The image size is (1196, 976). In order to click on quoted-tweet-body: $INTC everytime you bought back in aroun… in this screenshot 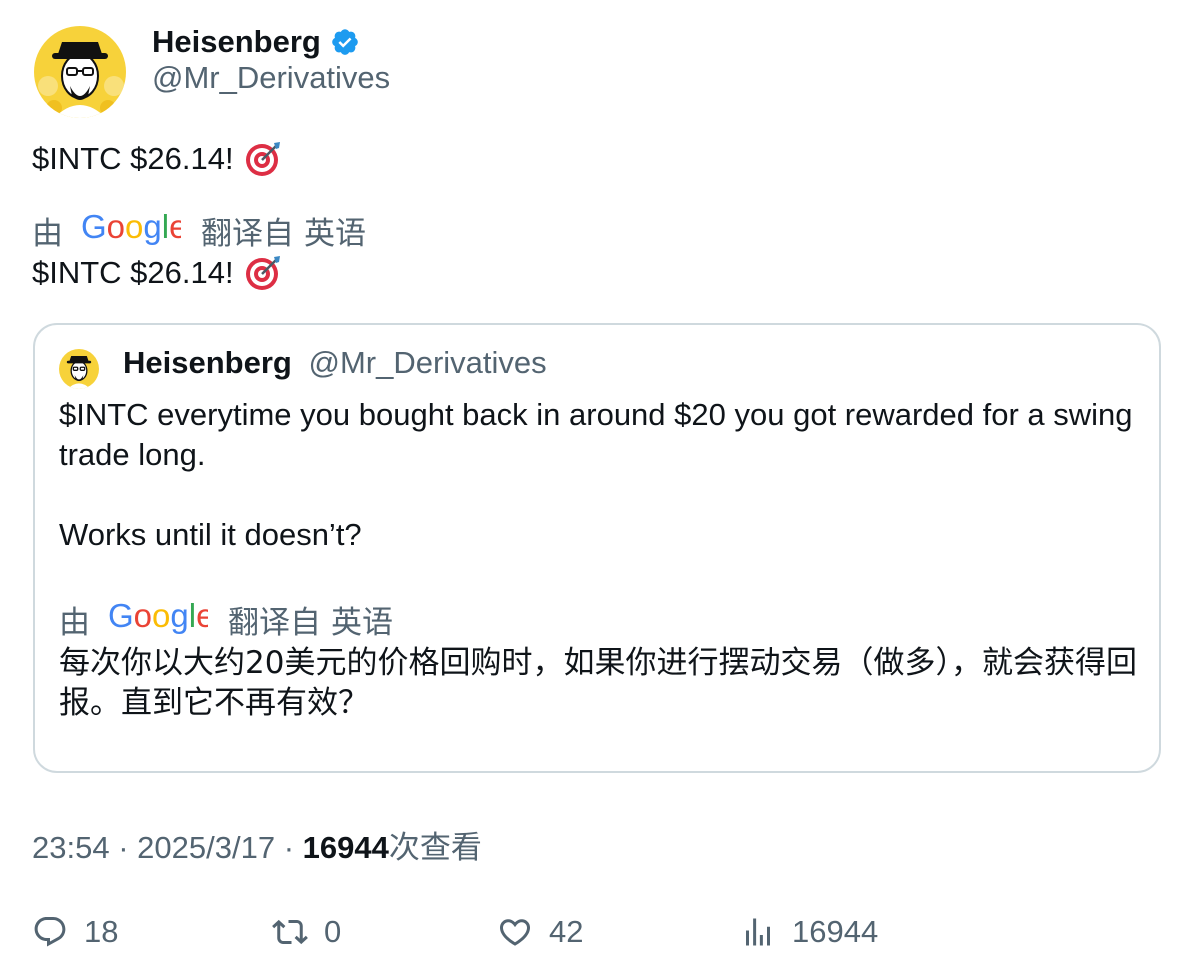, I will do `click(599, 475)`.